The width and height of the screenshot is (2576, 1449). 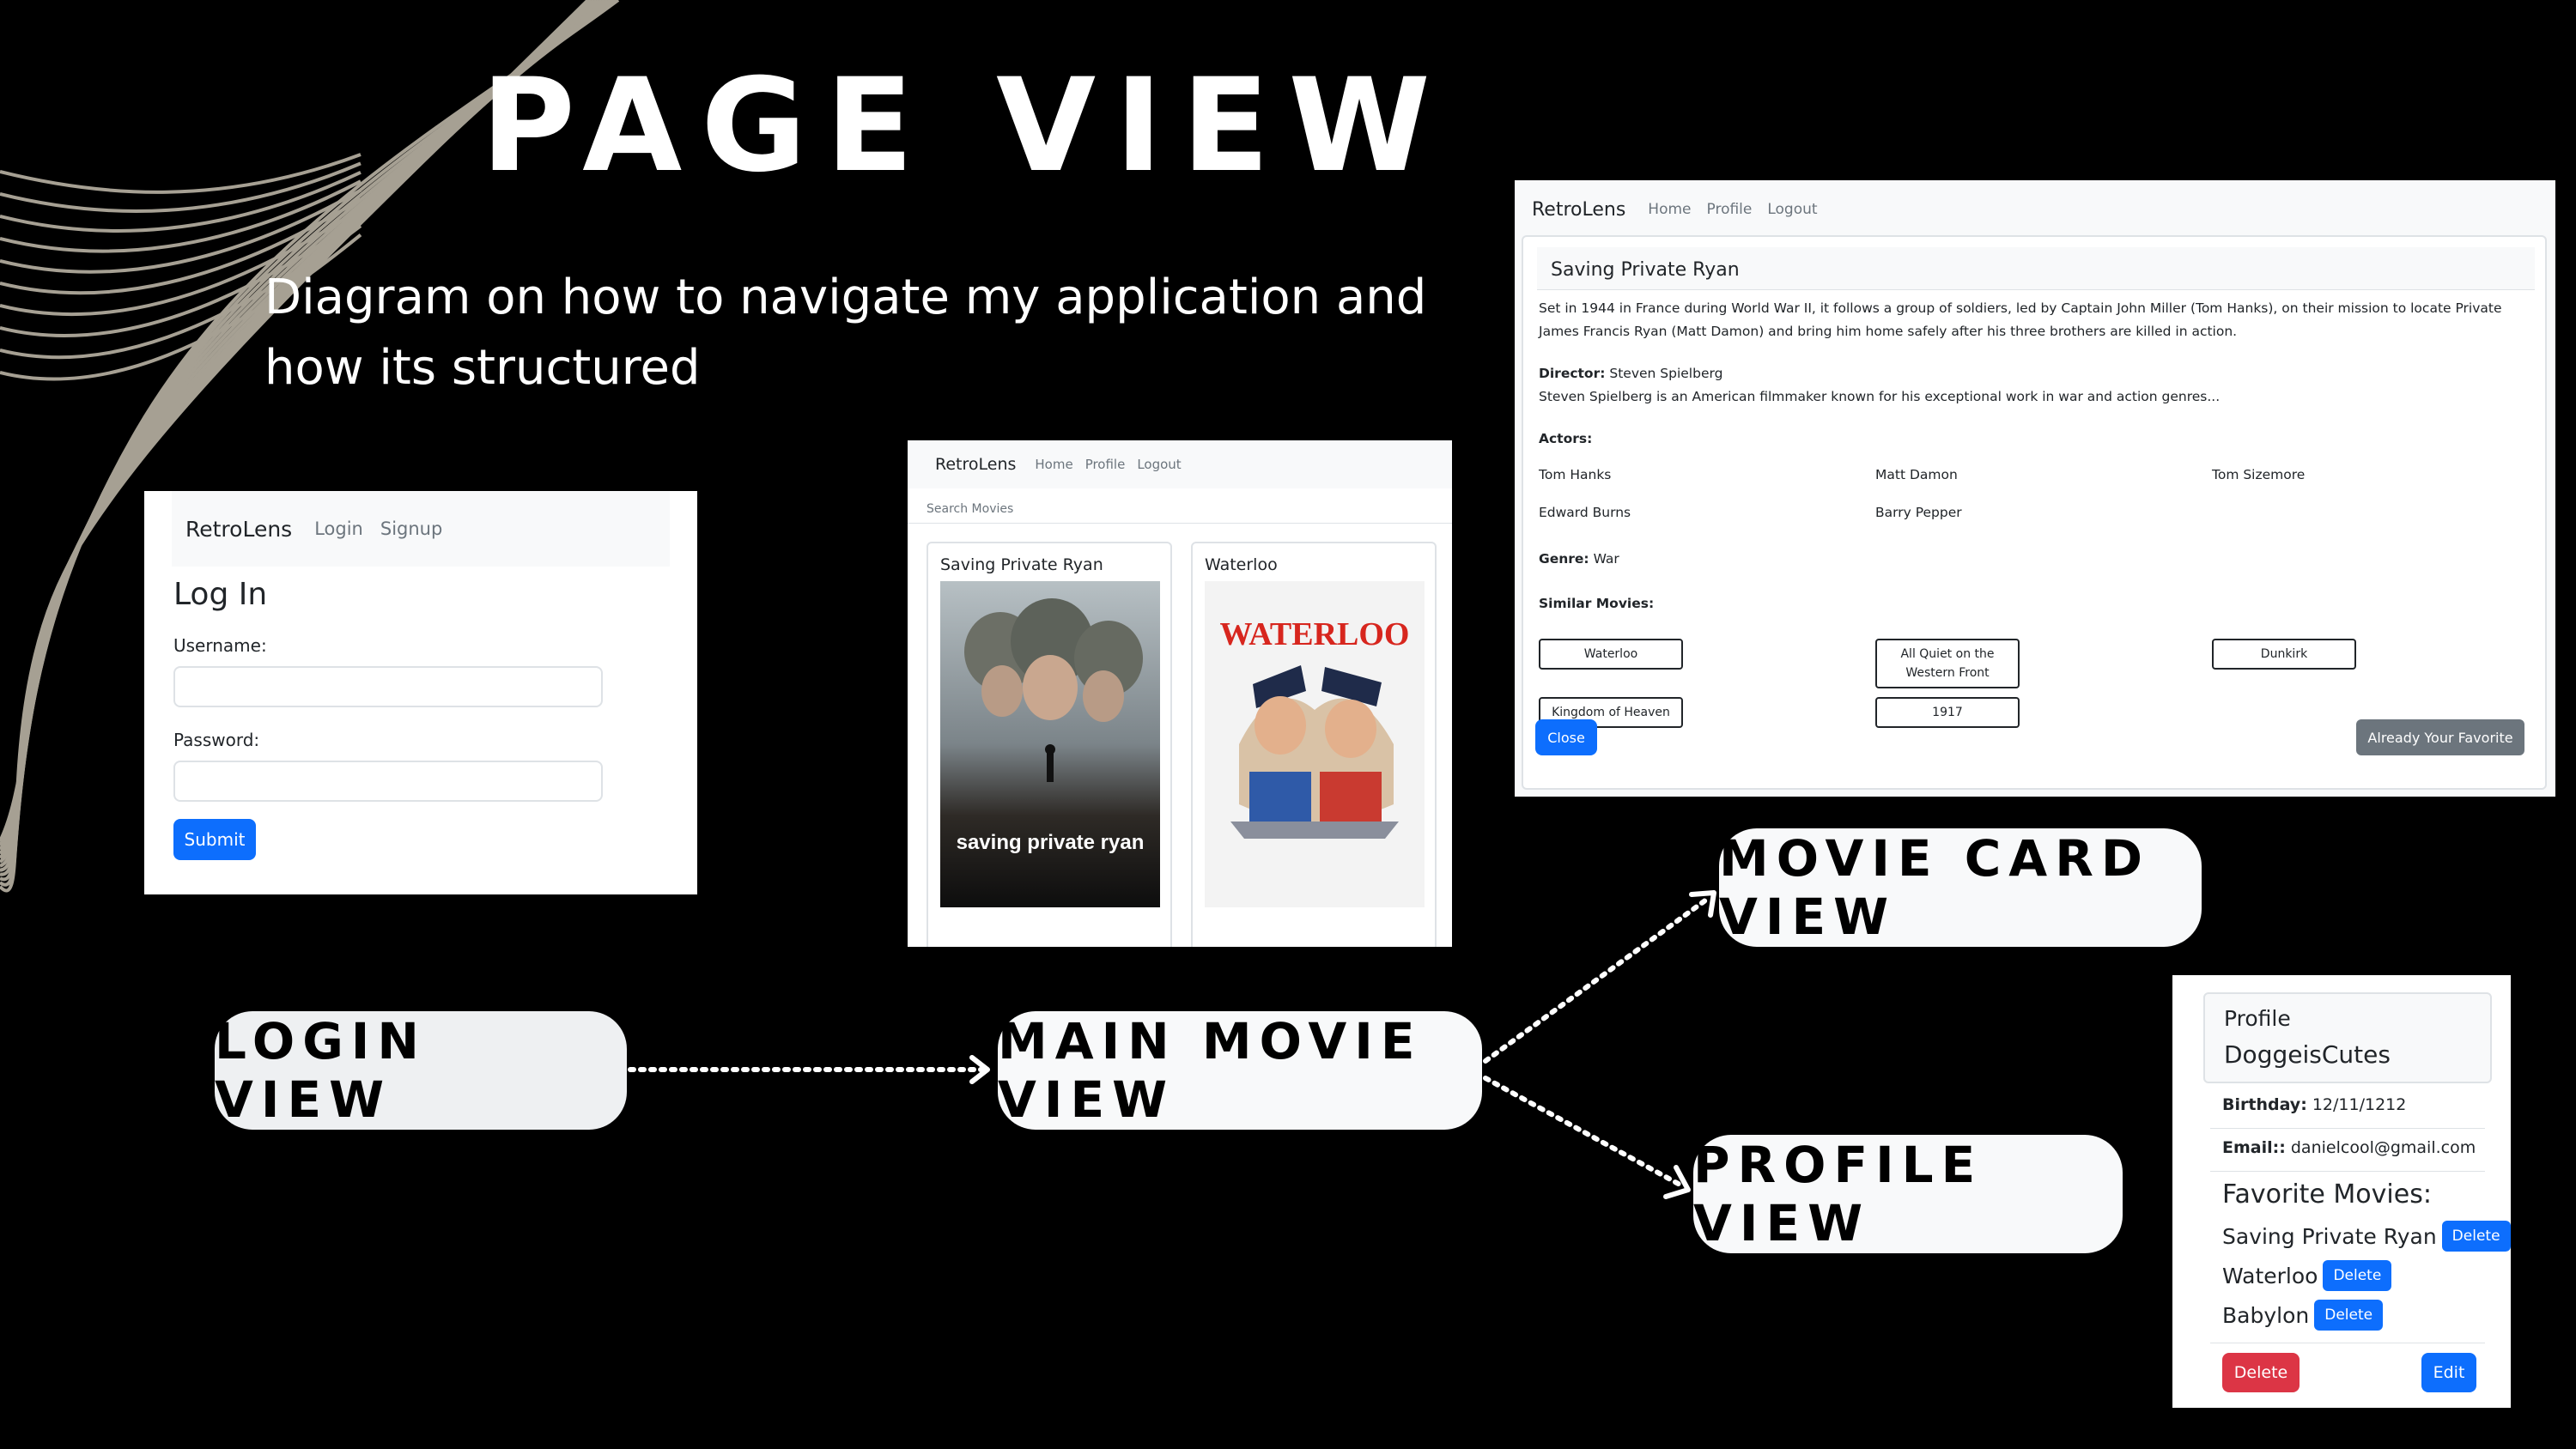 I want to click on movie-card-view-label: MOVIE CARD VIEW, so click(x=1960, y=887).